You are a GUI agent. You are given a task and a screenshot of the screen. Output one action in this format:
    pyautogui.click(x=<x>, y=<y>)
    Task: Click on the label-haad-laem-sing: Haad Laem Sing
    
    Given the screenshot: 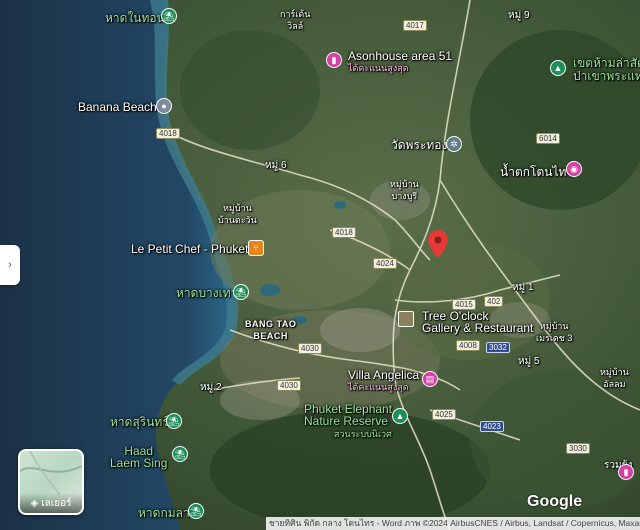 What is the action you would take?
    pyautogui.click(x=138, y=457)
    